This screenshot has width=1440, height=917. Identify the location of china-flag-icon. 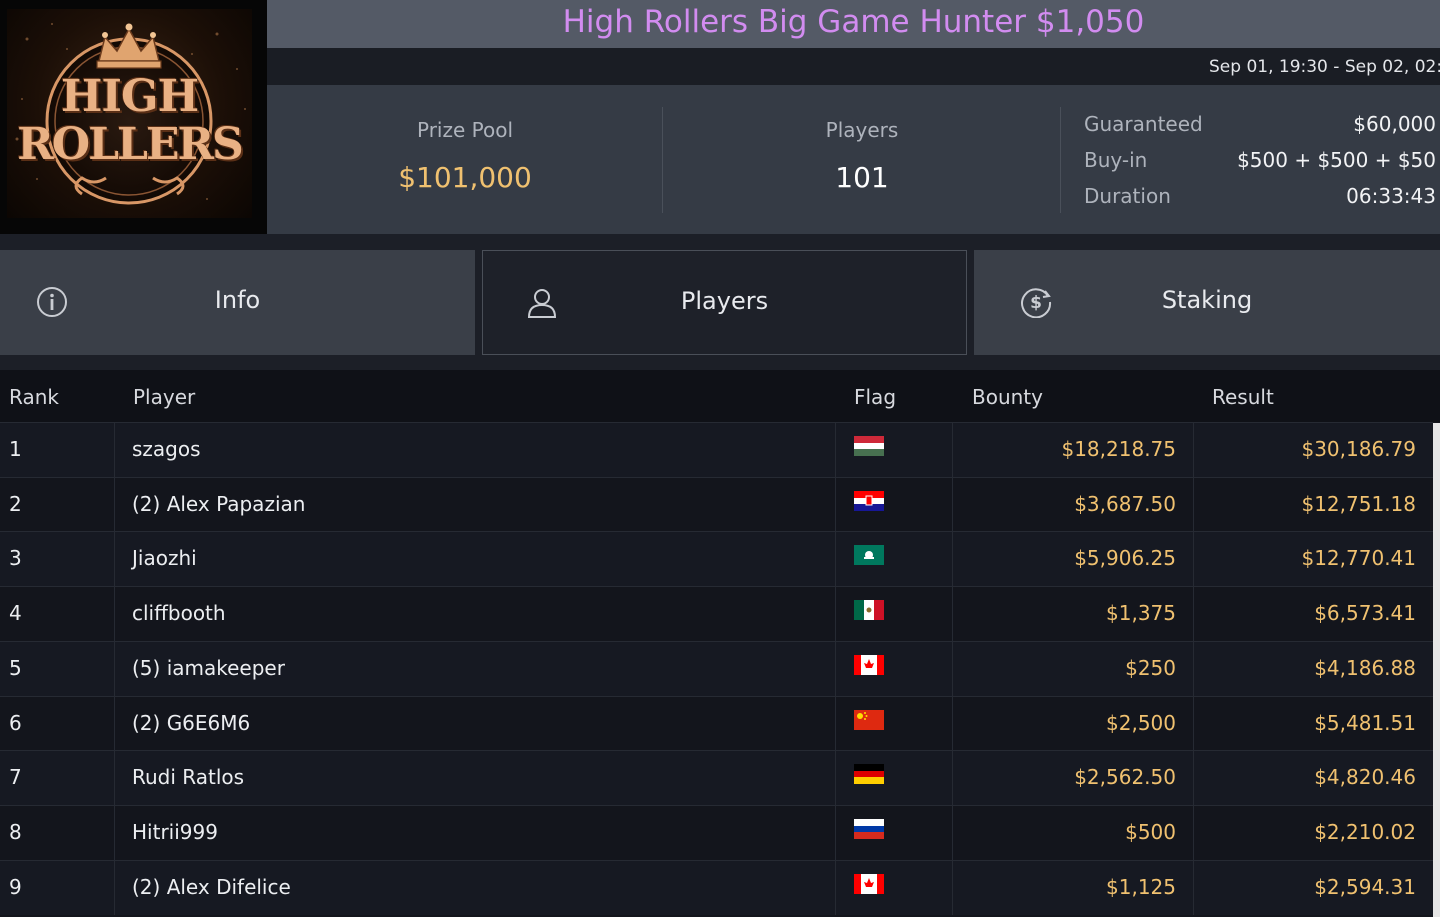
(869, 719).